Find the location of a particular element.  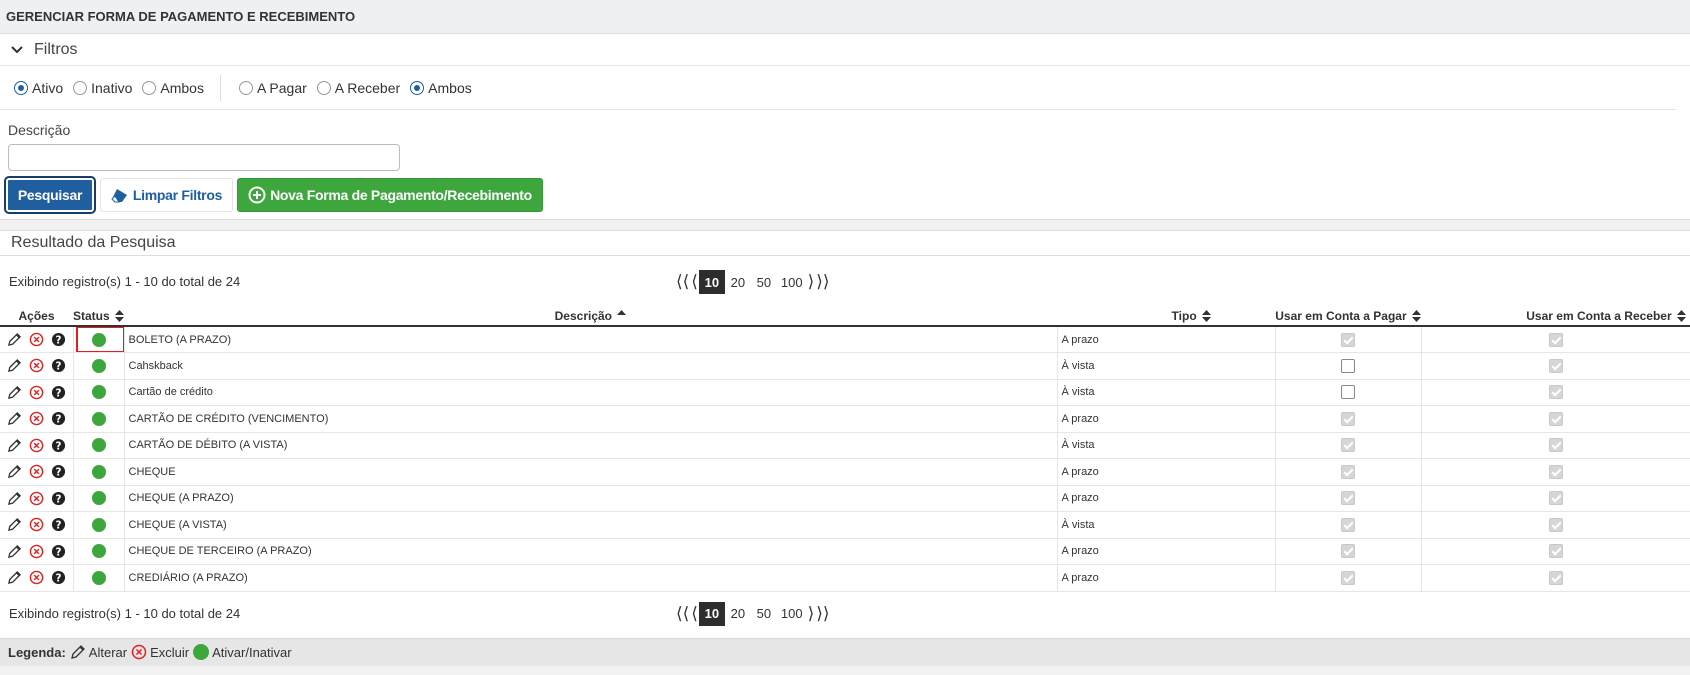

filters-toggle: Filtros is located at coordinates (845, 50).